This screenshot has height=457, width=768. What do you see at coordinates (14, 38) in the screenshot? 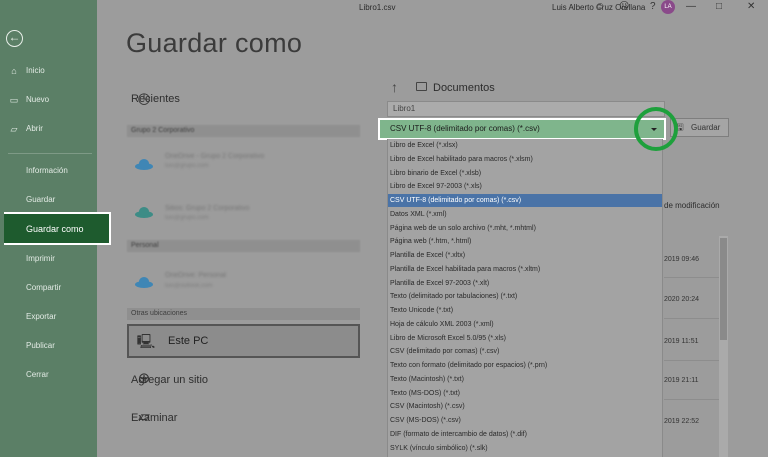
I see `back-arrow-icon: ←` at bounding box center [14, 38].